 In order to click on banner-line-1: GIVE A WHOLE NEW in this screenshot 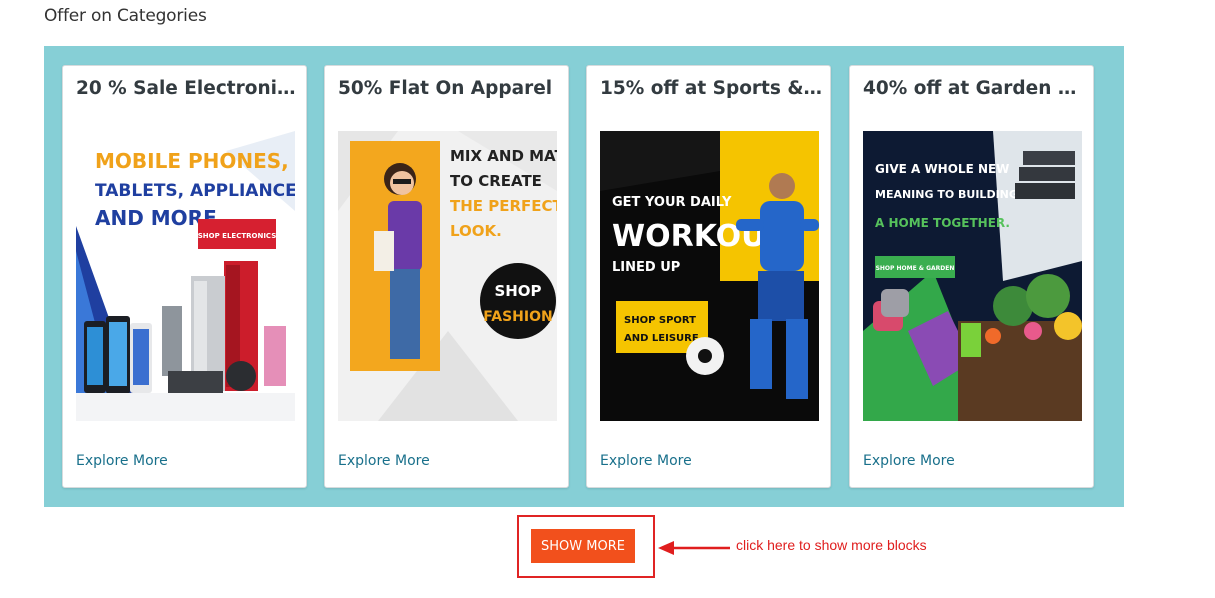, I will do `click(942, 169)`.